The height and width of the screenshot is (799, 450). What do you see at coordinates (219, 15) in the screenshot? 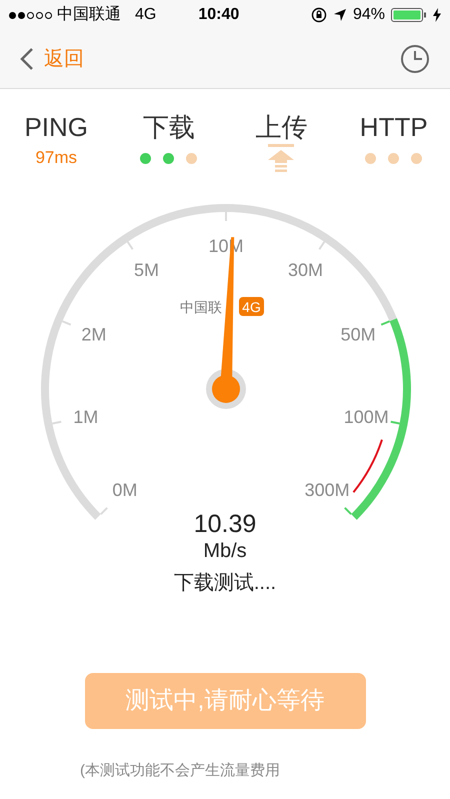
I see `clock: 10:40` at bounding box center [219, 15].